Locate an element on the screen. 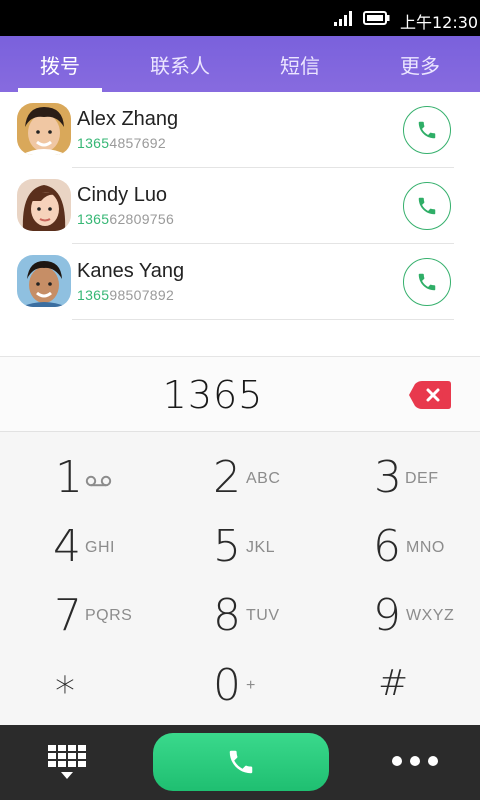  key-3: 3 DEF is located at coordinates (400, 475).